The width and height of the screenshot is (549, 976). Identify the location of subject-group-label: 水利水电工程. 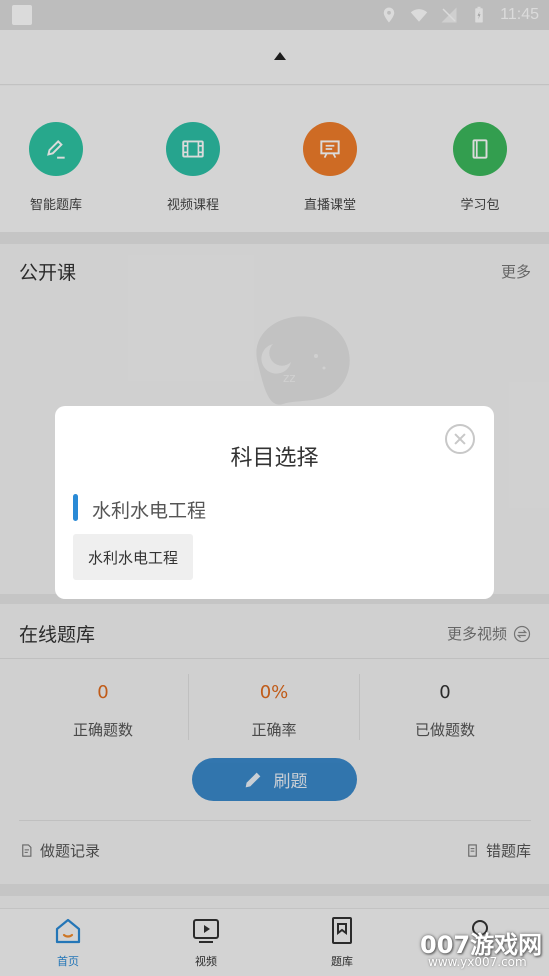
(149, 511).